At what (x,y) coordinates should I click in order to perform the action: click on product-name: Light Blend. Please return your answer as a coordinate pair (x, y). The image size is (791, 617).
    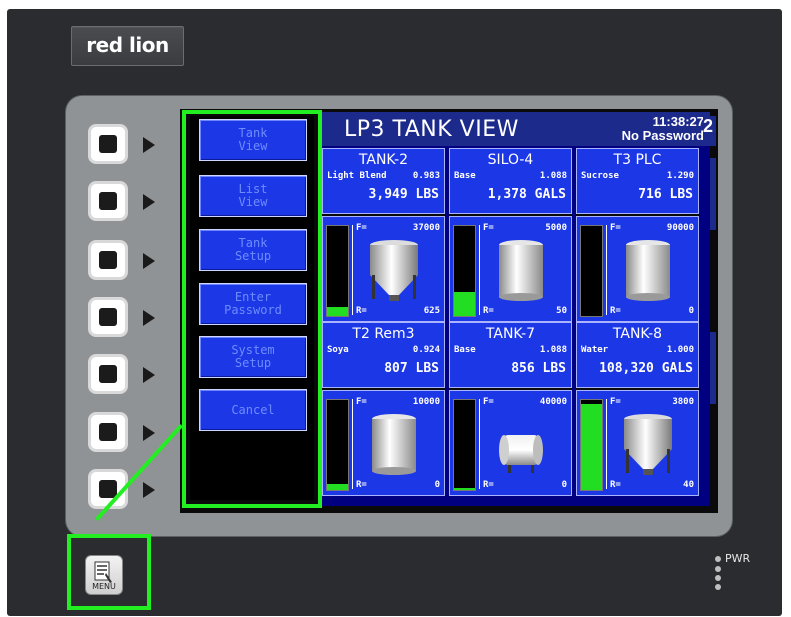
    Looking at the image, I should click on (357, 176).